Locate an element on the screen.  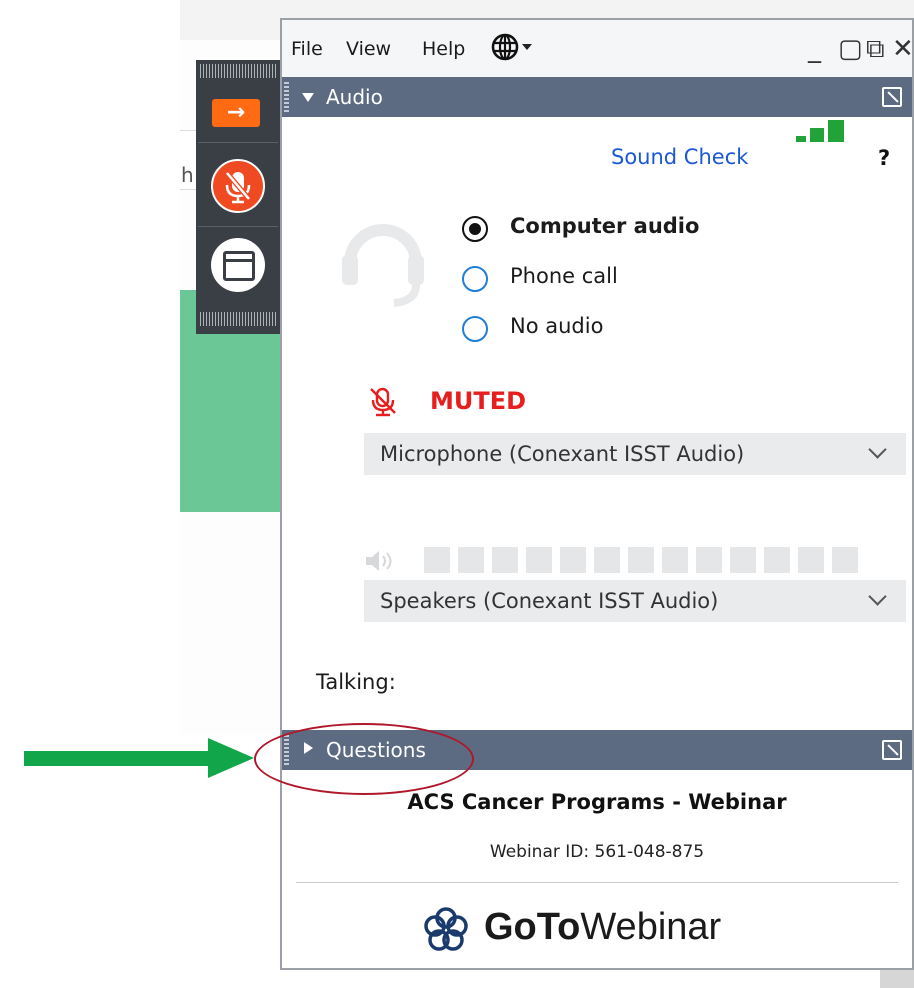
phone-call-radio is located at coordinates (475, 279).